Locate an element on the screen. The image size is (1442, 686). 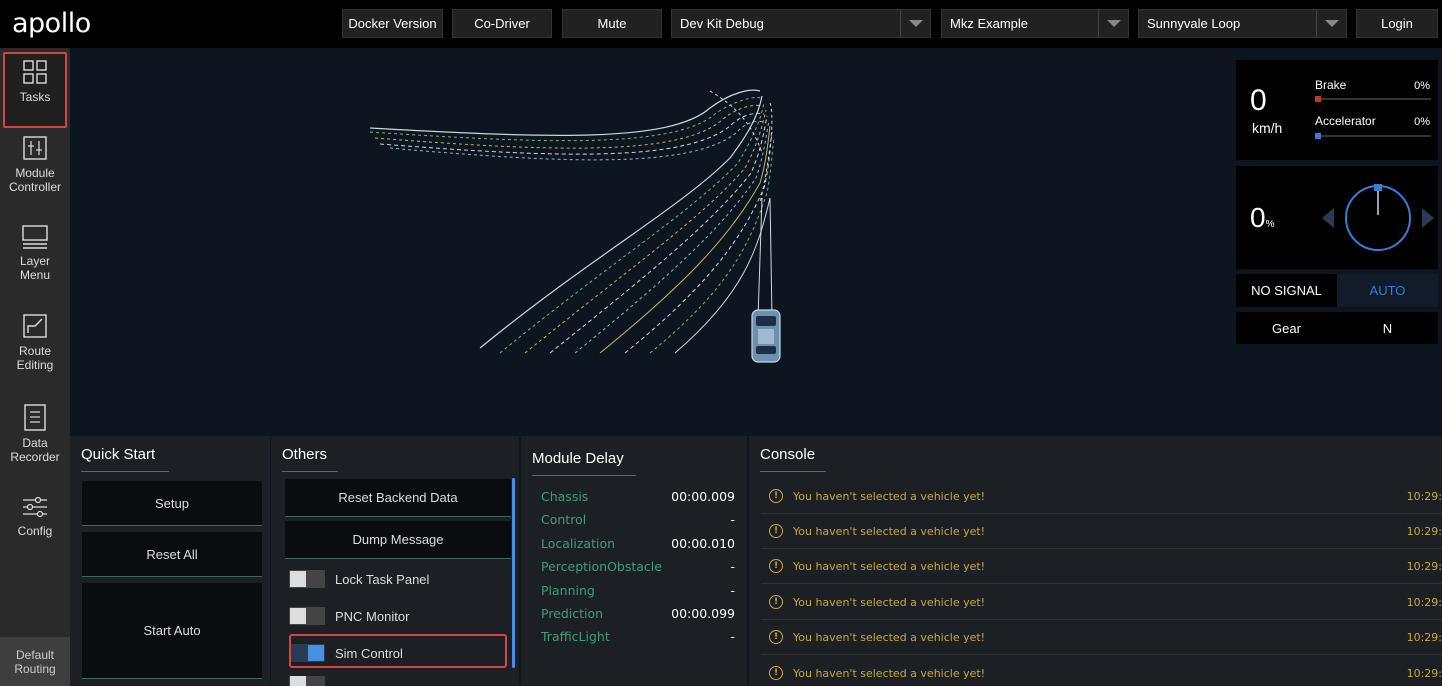
delay-row-traffic-light: TrafficLight - is located at coordinates (638, 636).